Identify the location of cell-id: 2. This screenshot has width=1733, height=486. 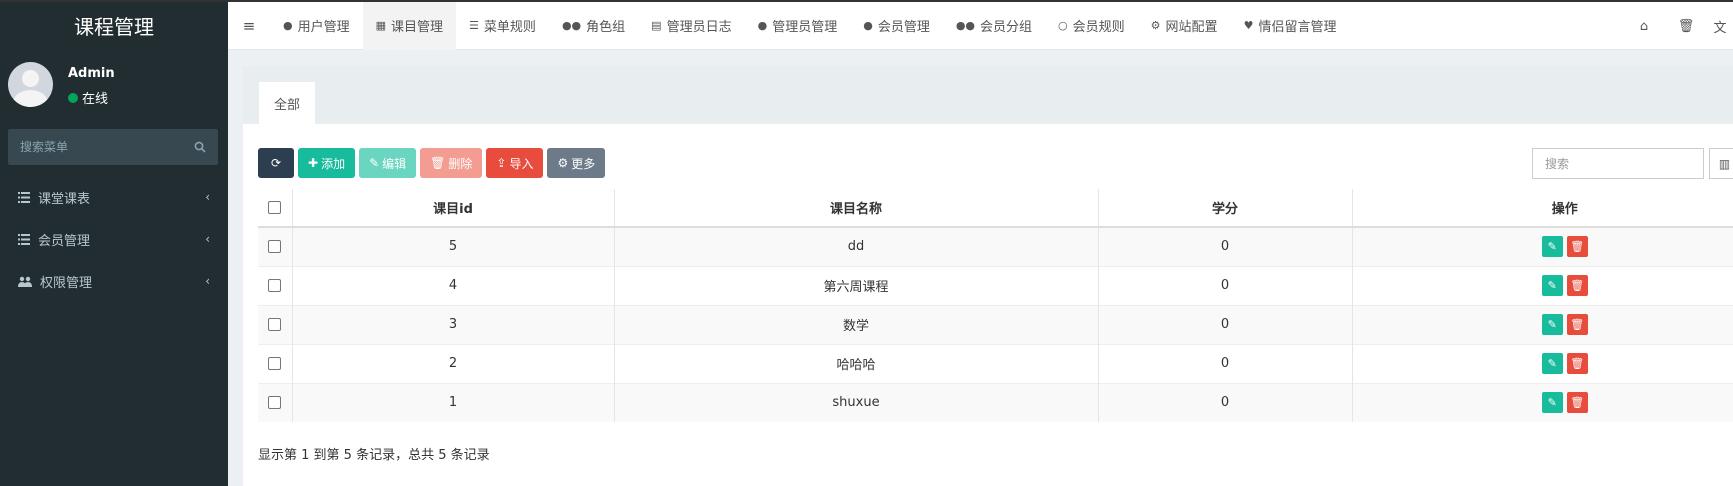
(453, 363).